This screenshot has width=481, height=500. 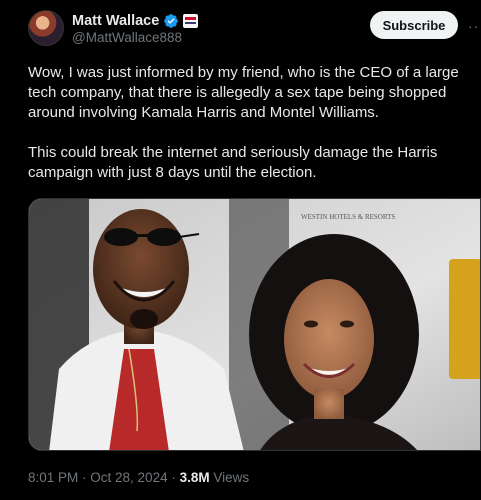 I want to click on avatar, so click(x=46, y=28).